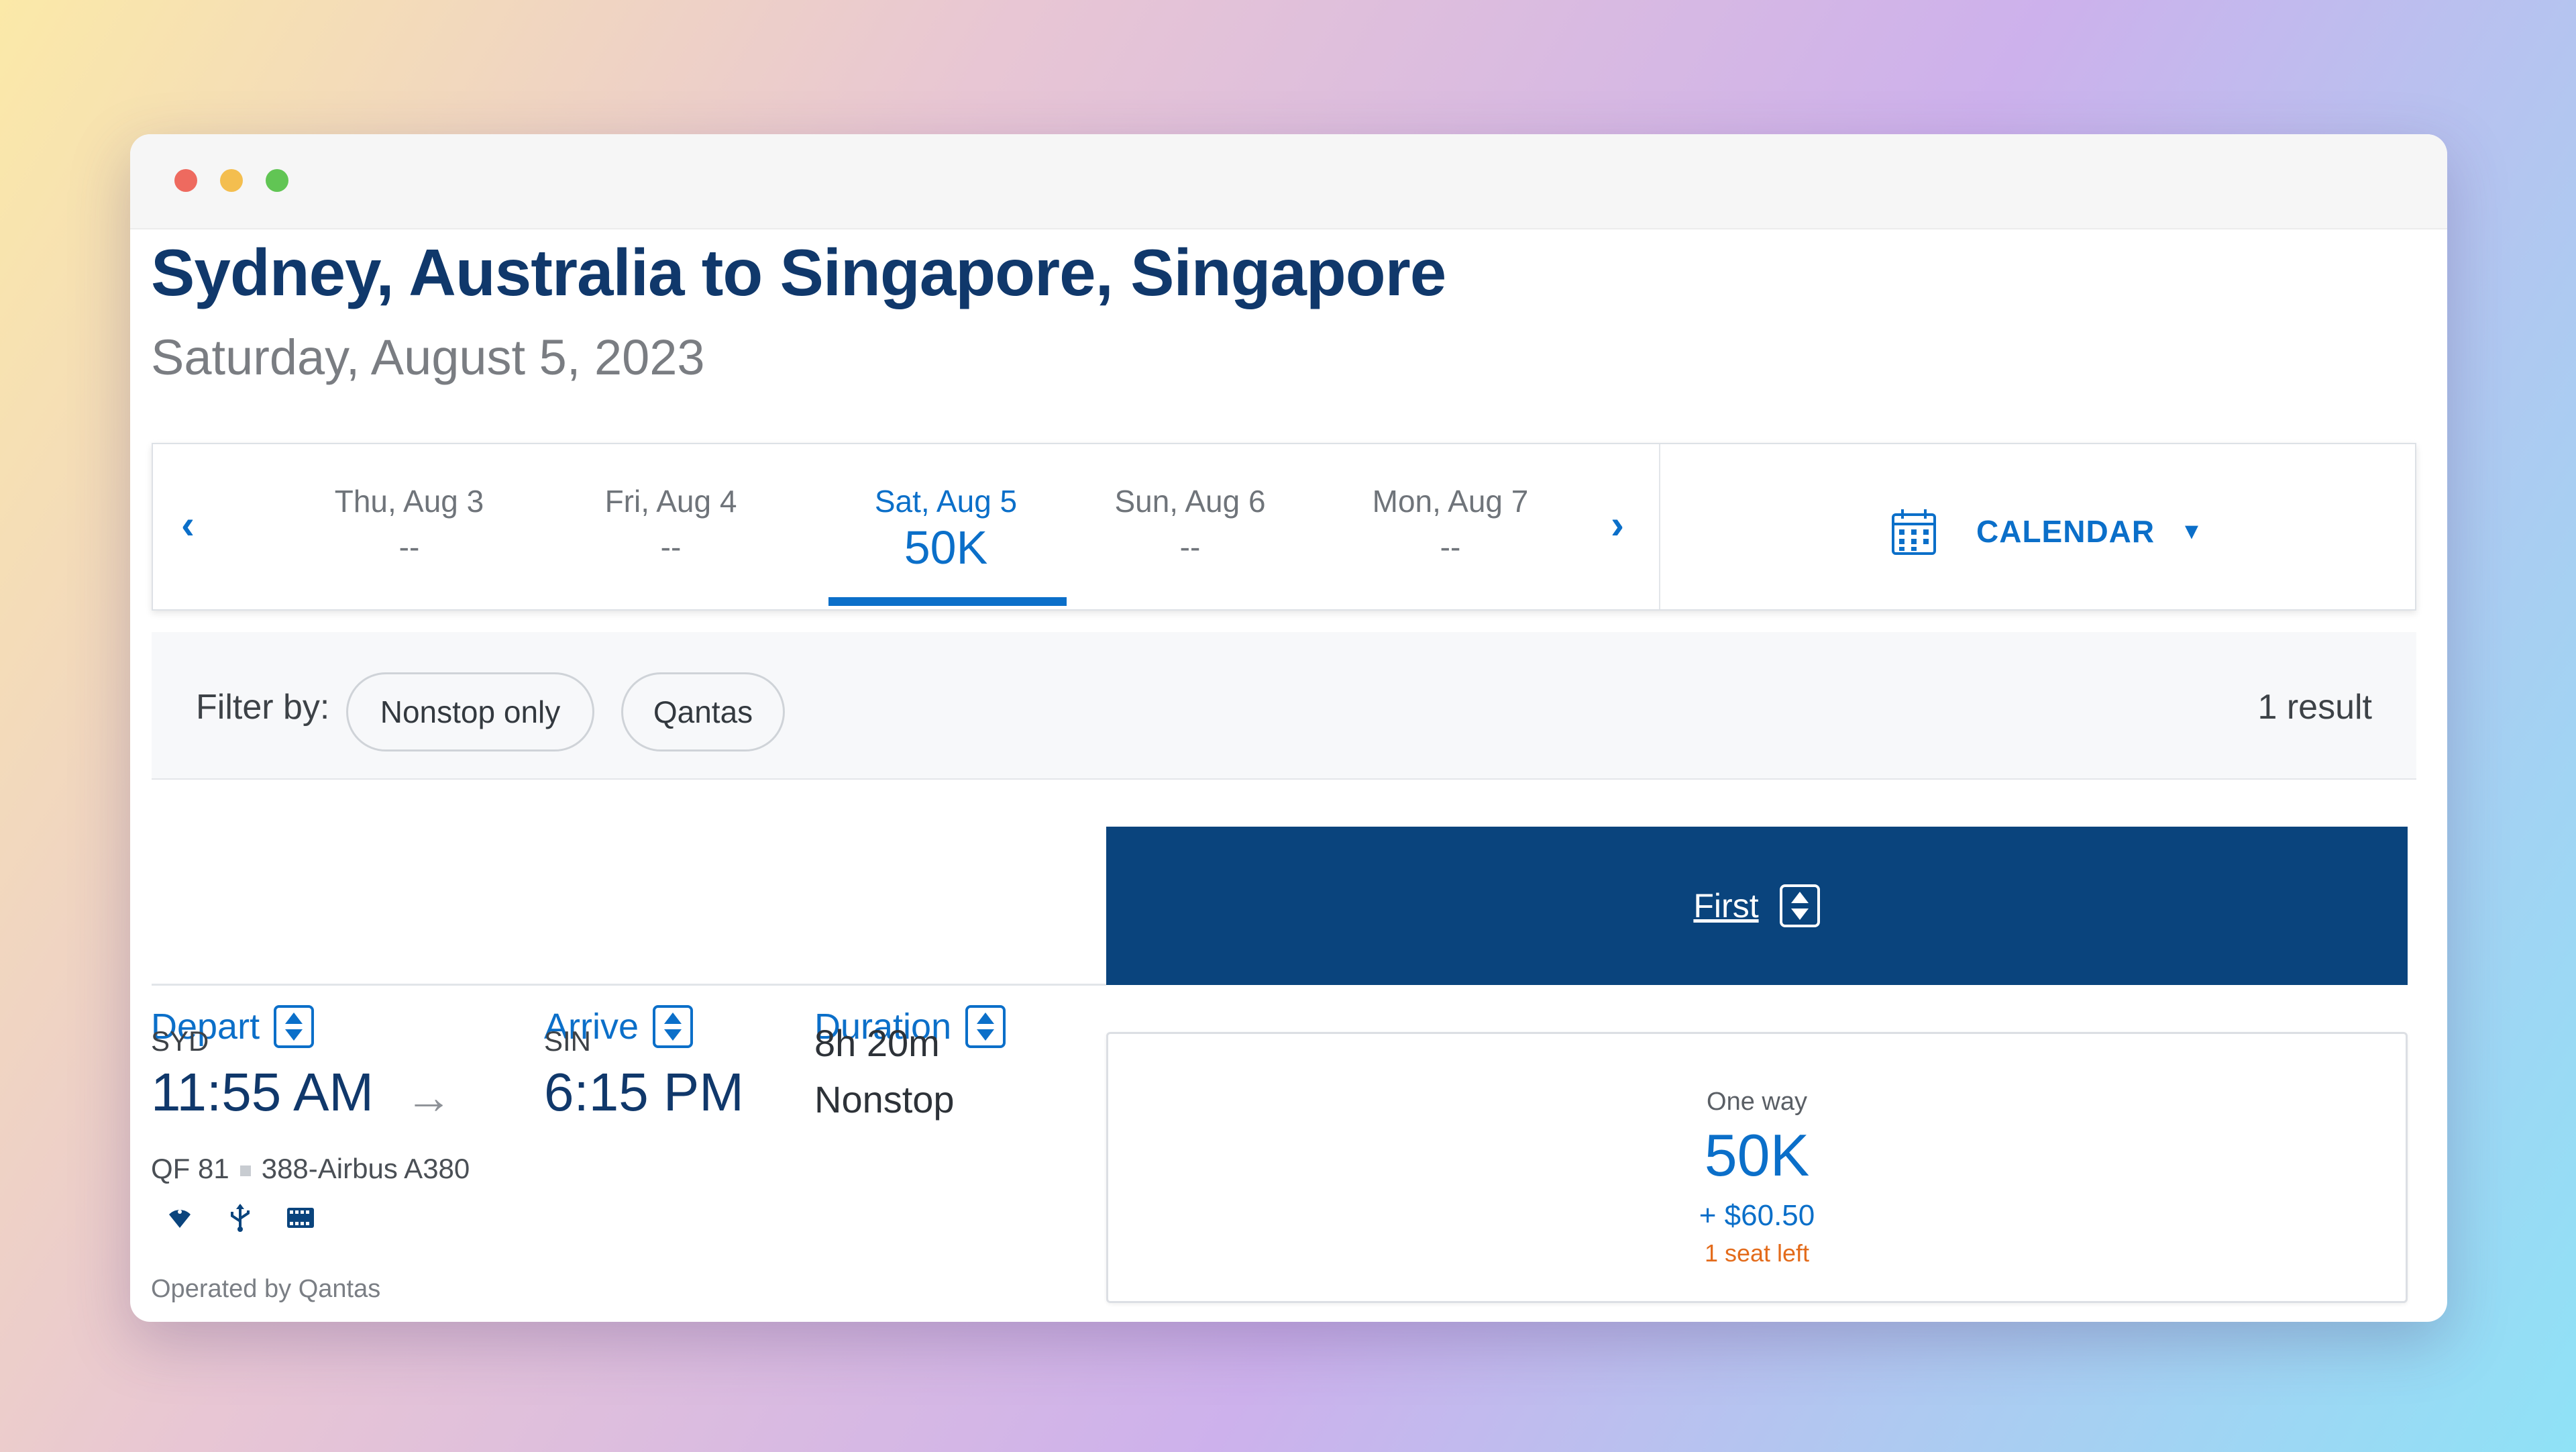  What do you see at coordinates (1914, 532) in the screenshot?
I see `calendar-icon` at bounding box center [1914, 532].